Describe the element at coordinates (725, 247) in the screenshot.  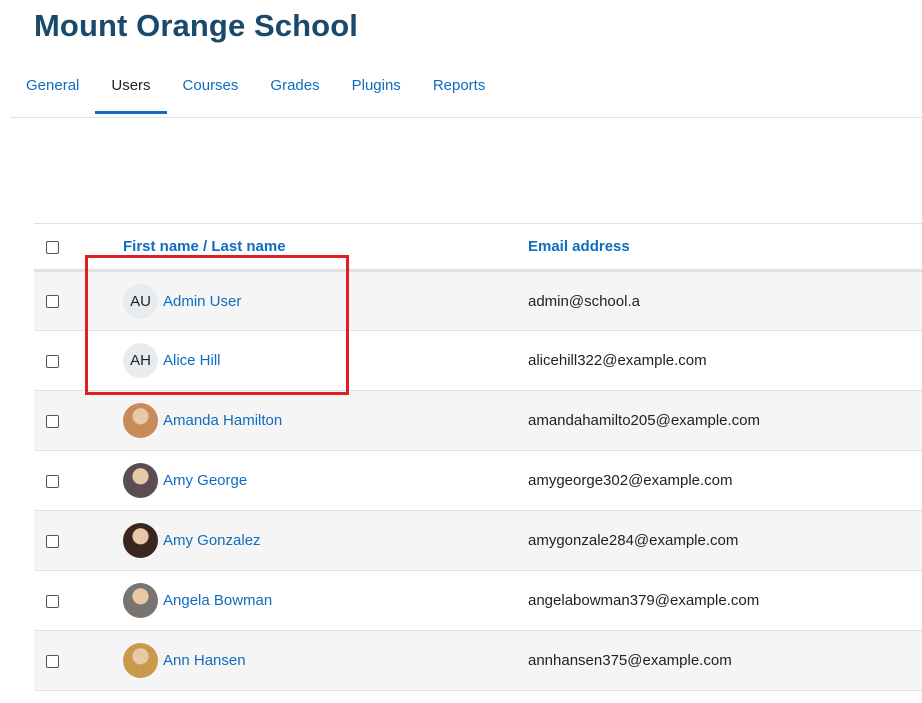
I see `column-header-email: Email address` at that location.